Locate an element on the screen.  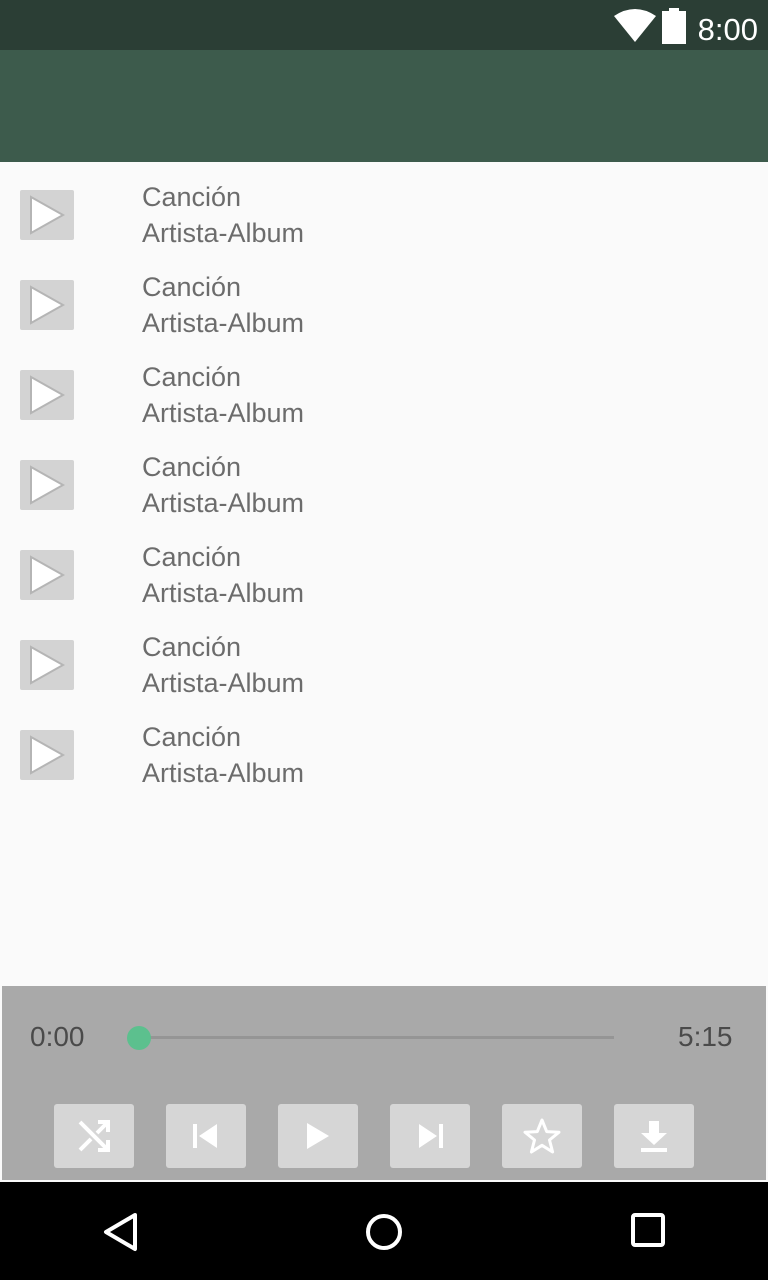
favorite-button is located at coordinates (542, 1136).